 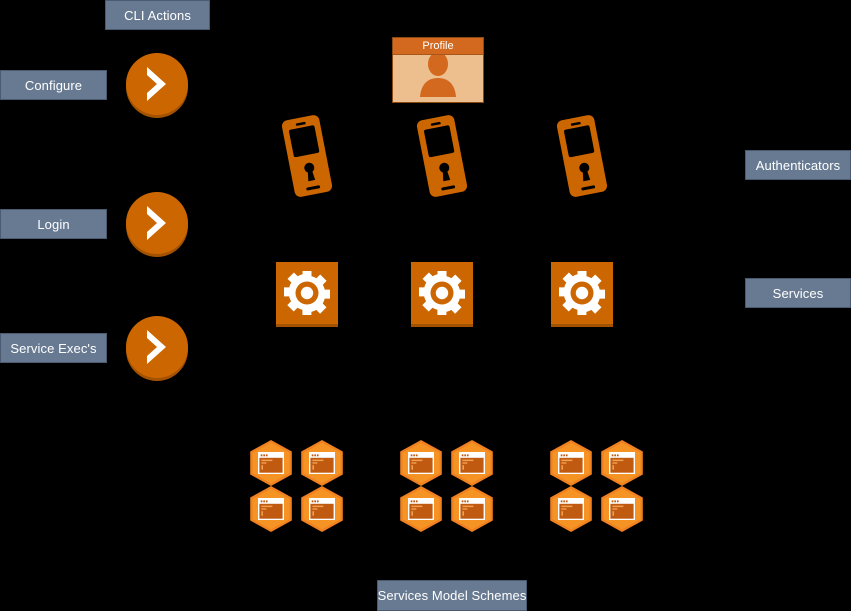 I want to click on label-services-model-schemes-text: Services Model Schemes, so click(x=452, y=595).